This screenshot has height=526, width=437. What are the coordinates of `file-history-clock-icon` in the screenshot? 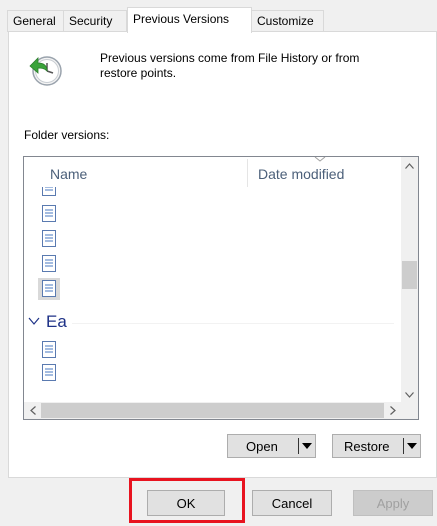 It's located at (45, 71).